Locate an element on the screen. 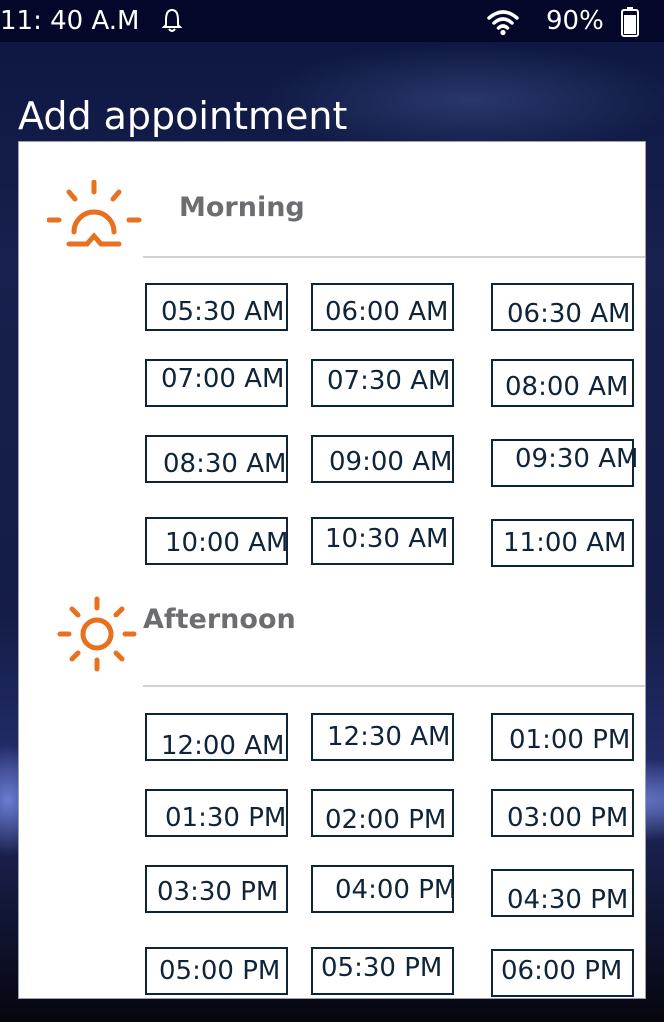 The width and height of the screenshot is (664, 1022). time-slot-label: 07:00 AM is located at coordinates (223, 379).